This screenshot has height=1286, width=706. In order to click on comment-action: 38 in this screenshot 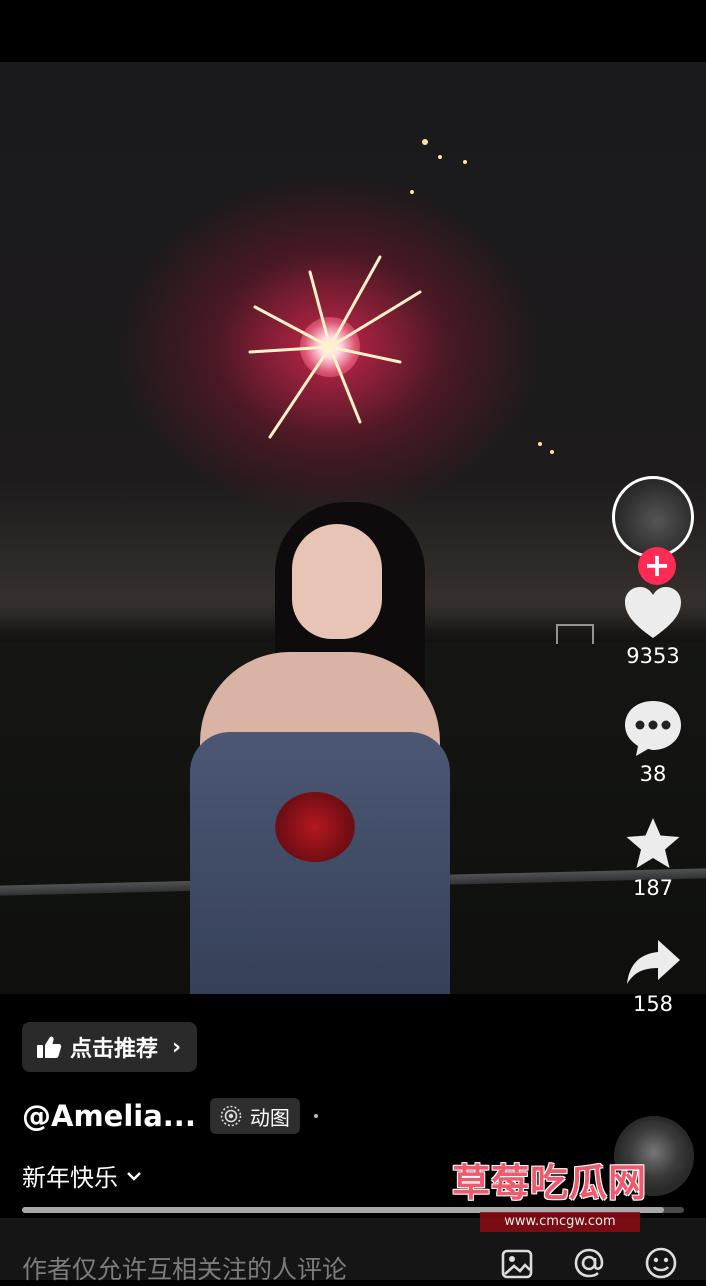, I will do `click(653, 742)`.